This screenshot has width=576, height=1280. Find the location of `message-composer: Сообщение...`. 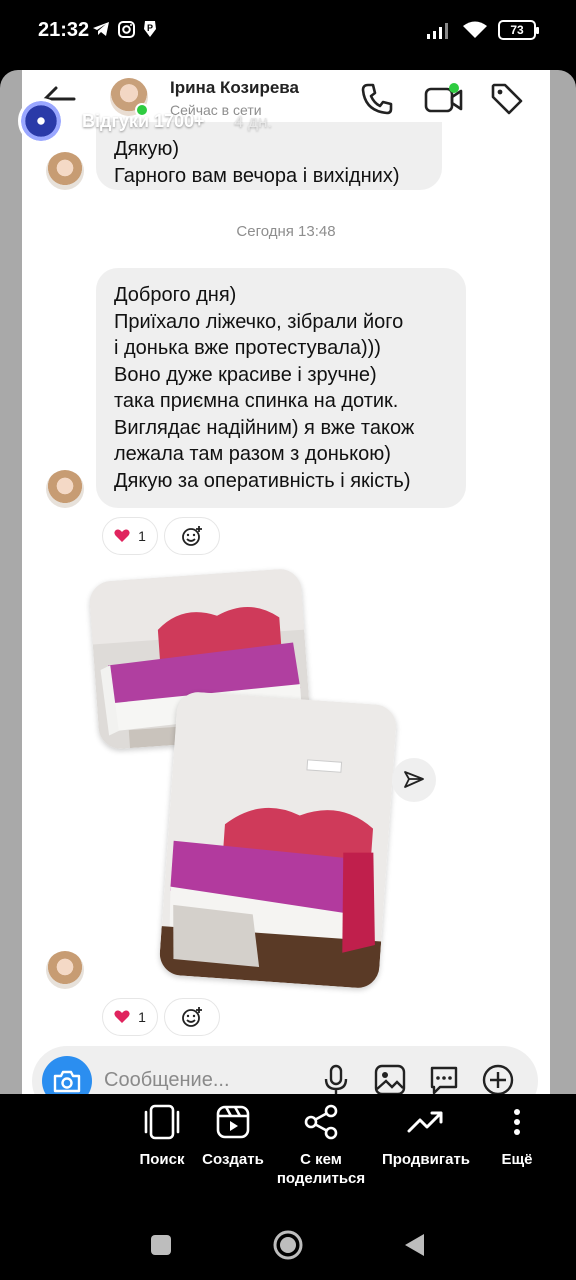

message-composer: Сообщение... is located at coordinates (285, 1070).